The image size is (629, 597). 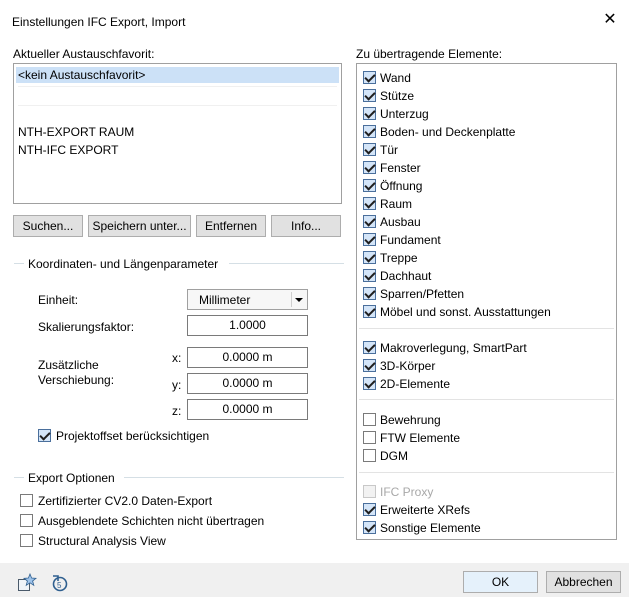 I want to click on close-icon: ✕, so click(x=610, y=20).